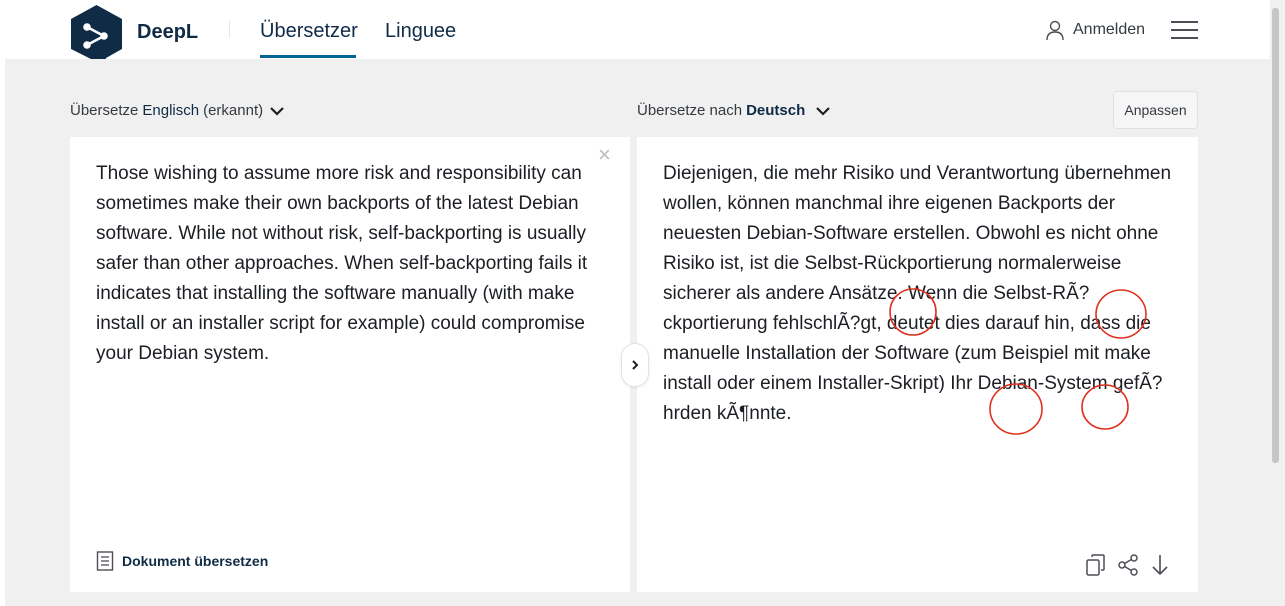  I want to click on source-lang-name: Englisch, so click(171, 110).